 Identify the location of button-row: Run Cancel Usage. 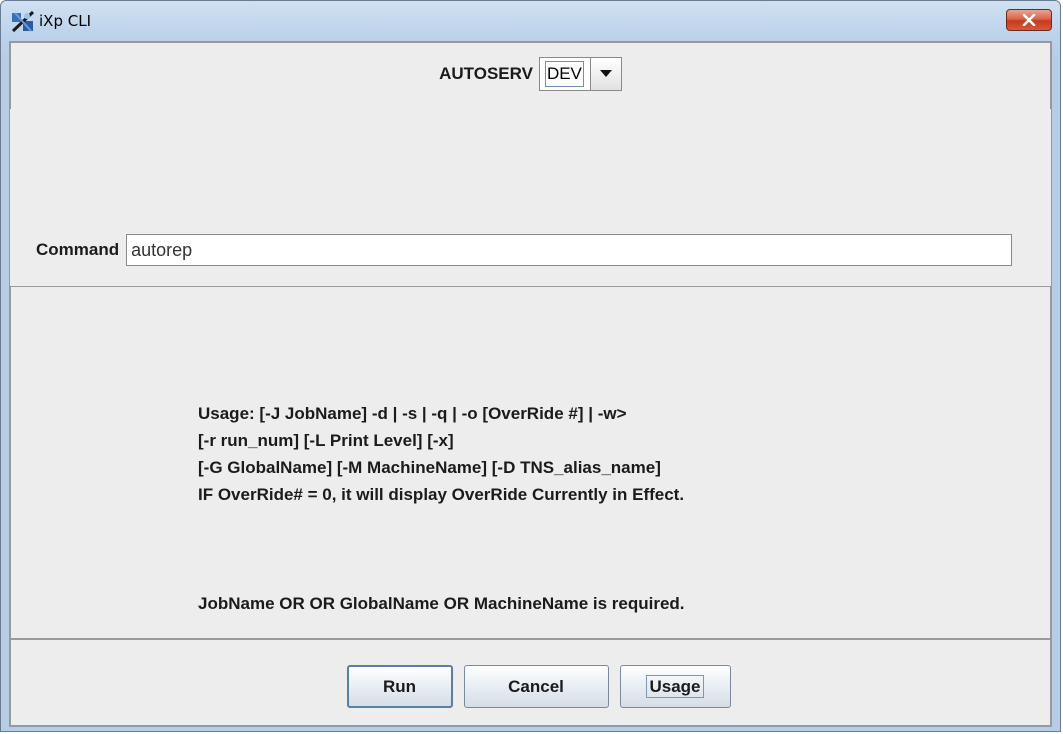
(530, 686).